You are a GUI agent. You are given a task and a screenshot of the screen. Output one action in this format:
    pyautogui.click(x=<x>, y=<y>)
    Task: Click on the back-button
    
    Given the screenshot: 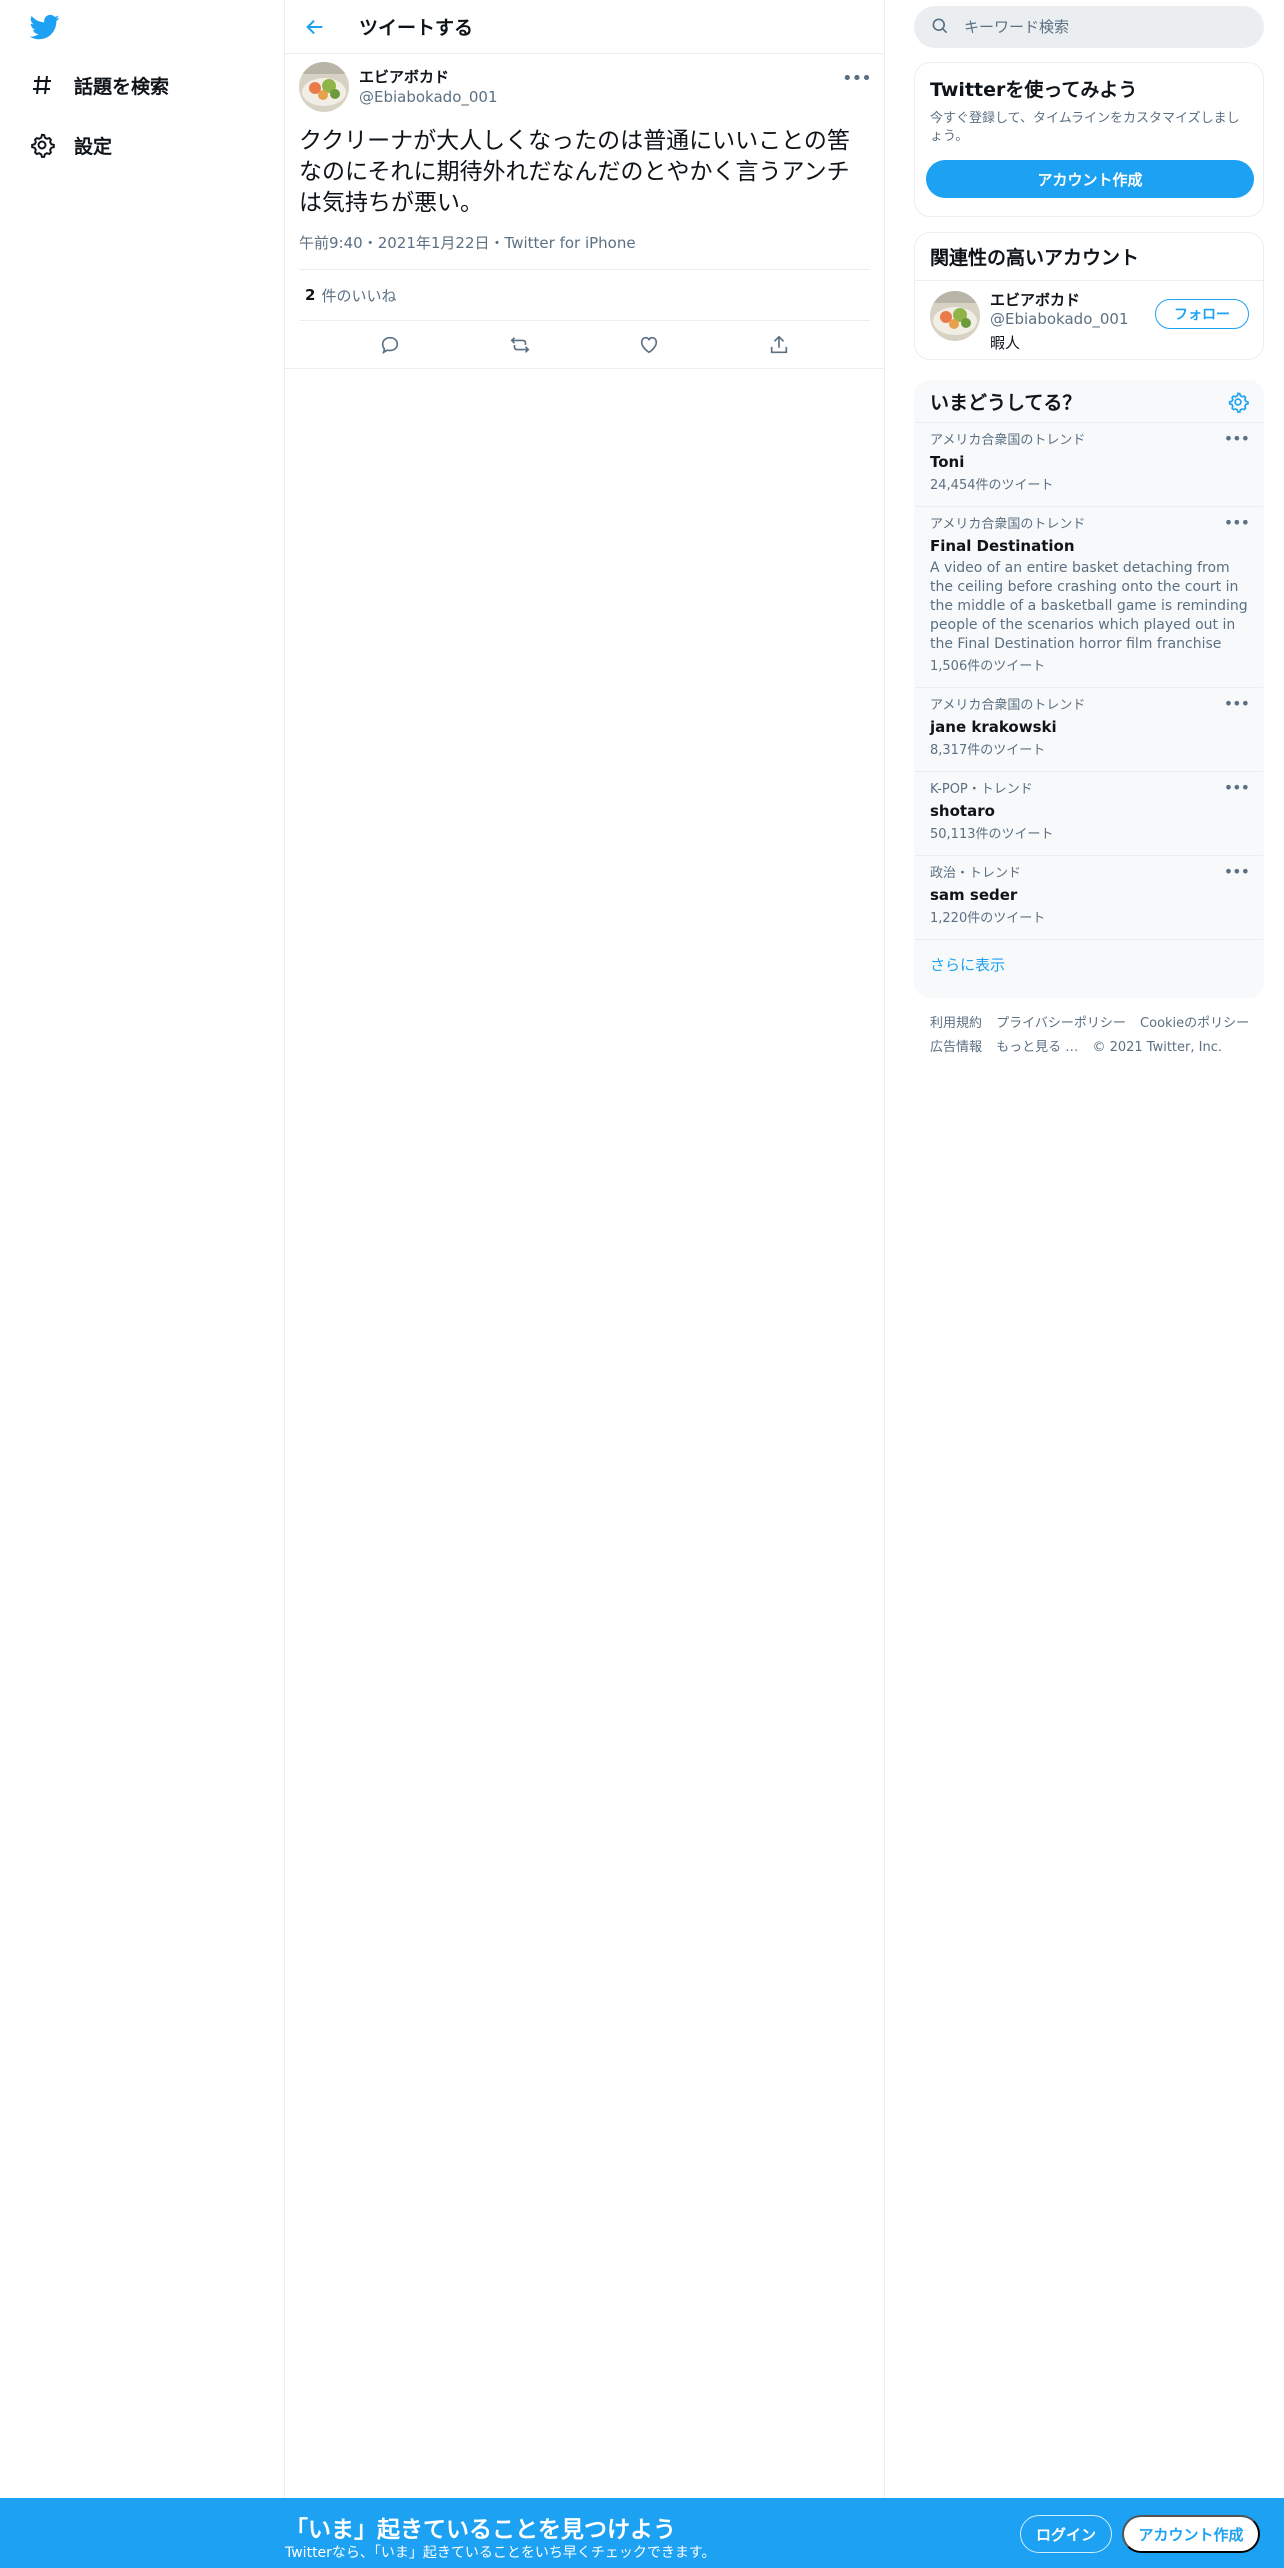 What is the action you would take?
    pyautogui.click(x=315, y=27)
    